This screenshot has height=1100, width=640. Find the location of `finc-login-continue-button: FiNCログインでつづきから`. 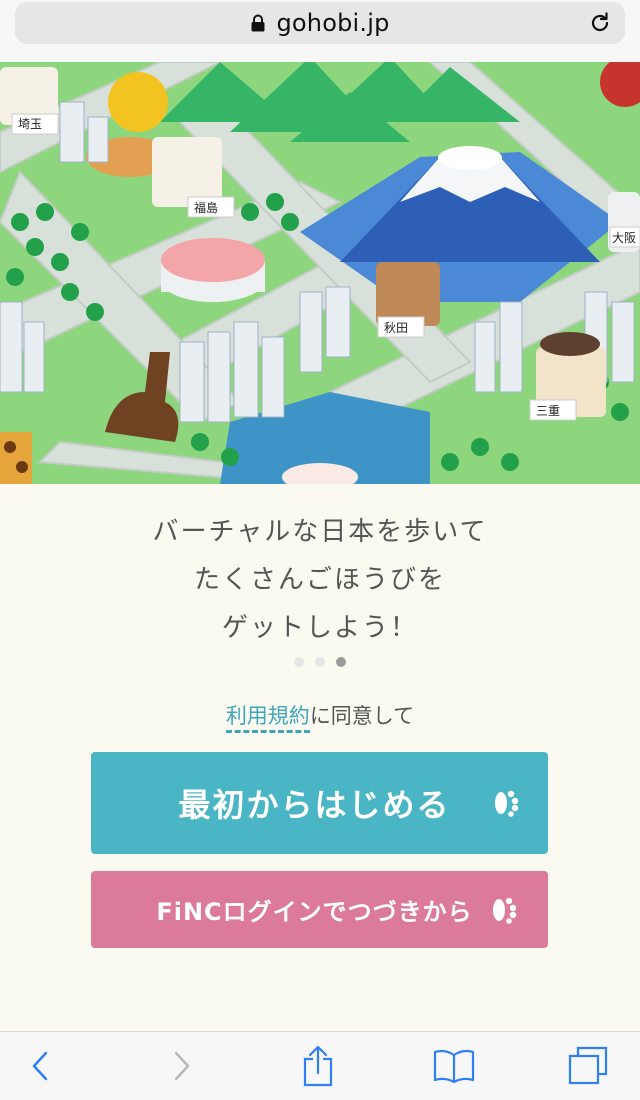

finc-login-continue-button: FiNCログインでつづきから is located at coordinates (319, 909).